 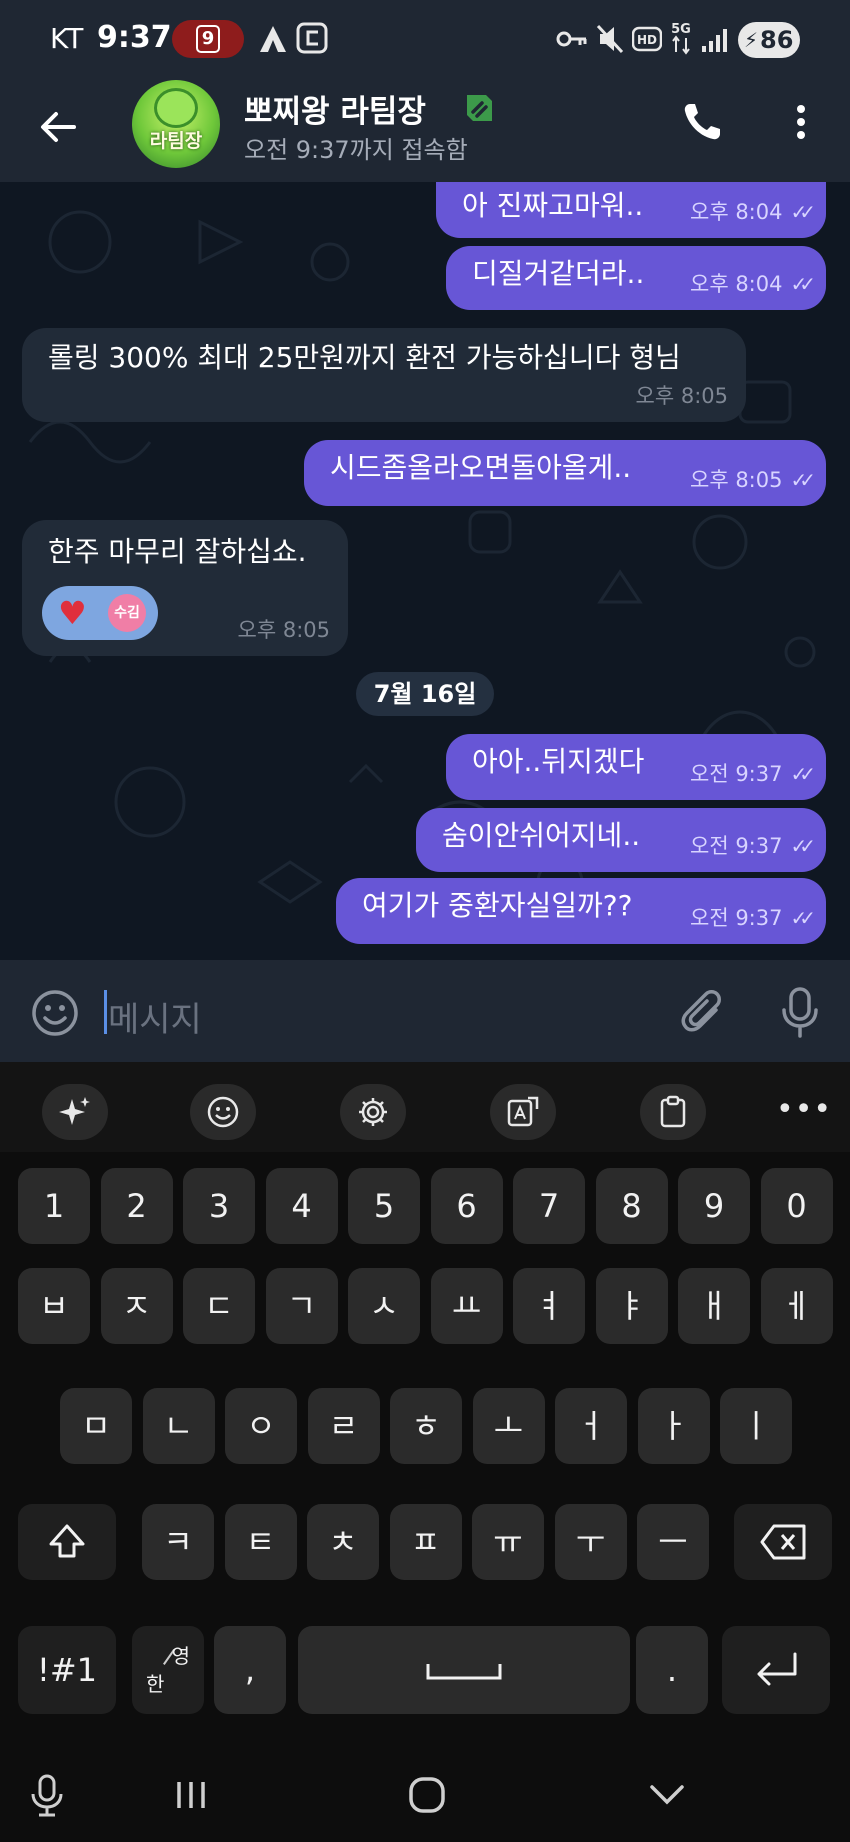 I want to click on key-number: 8, so click(x=631, y=1206).